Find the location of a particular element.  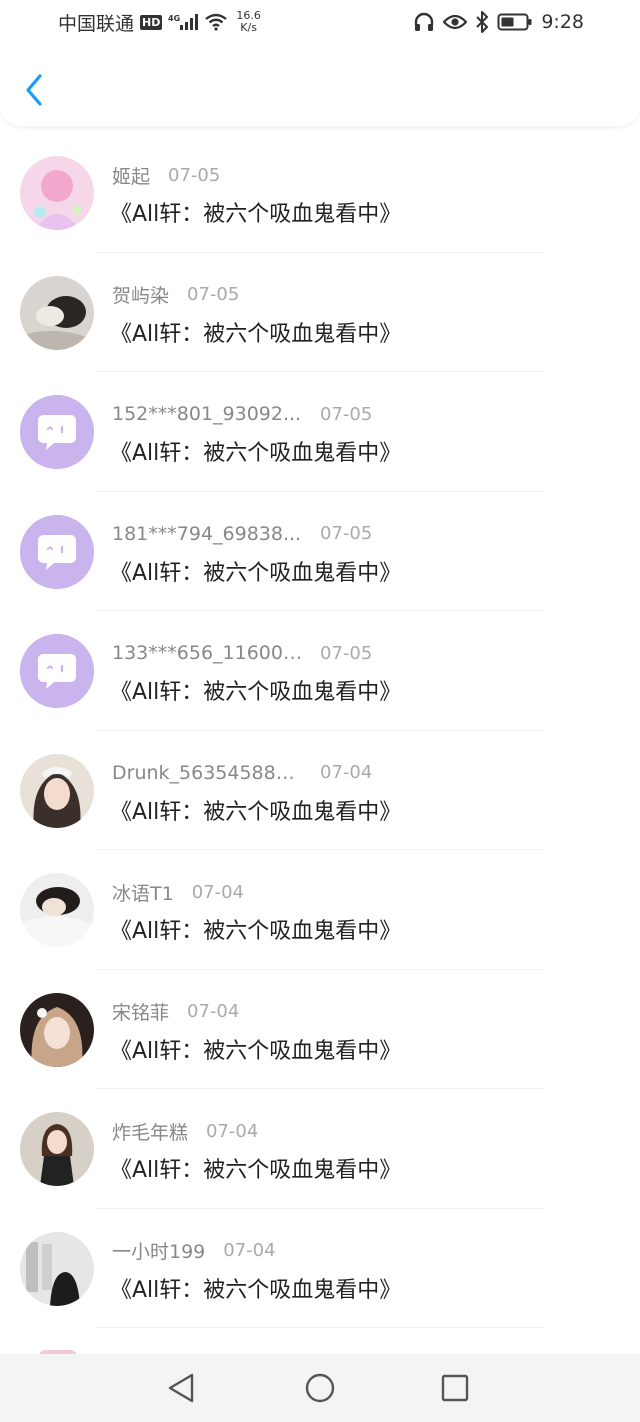

item-meta: 152***801_93092... 07-05 is located at coordinates (242, 414).